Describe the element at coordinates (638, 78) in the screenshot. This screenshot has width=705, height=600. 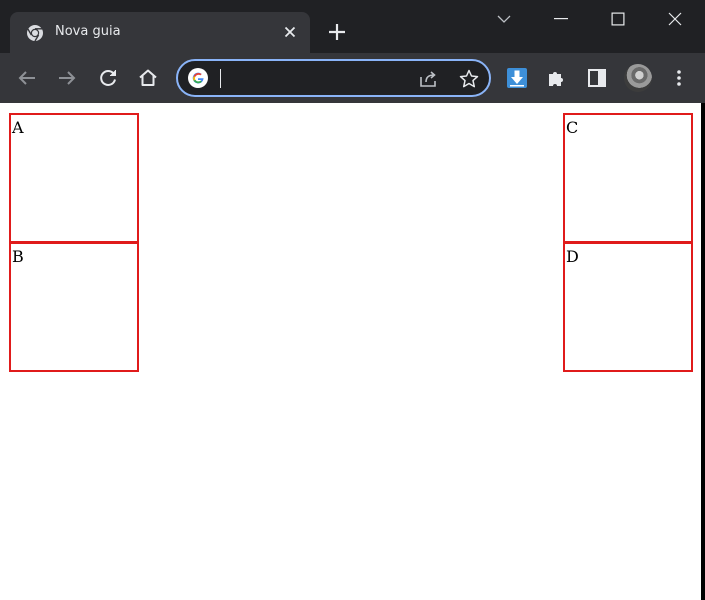
I see `avatar` at that location.